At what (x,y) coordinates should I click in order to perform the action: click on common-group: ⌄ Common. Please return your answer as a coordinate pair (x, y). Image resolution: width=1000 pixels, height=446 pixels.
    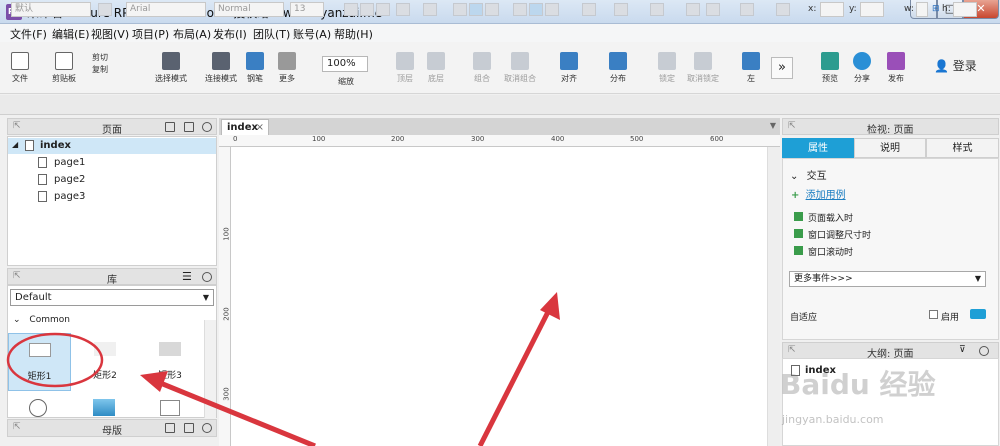
    Looking at the image, I should click on (41, 320).